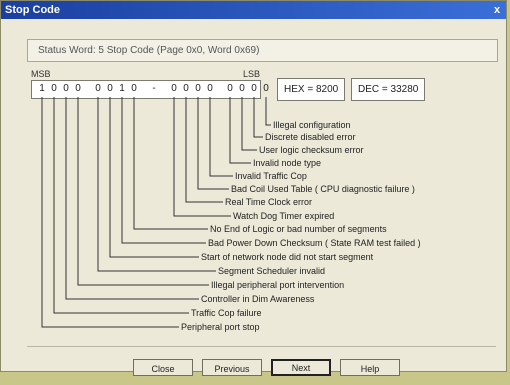 The image size is (510, 385). What do you see at coordinates (269, 202) in the screenshot?
I see `bit-description: Real Time Clock error` at bounding box center [269, 202].